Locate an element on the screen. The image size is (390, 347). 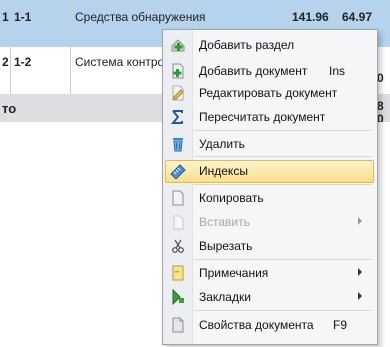
menu-item-paste: Вставить is located at coordinates (270, 222).